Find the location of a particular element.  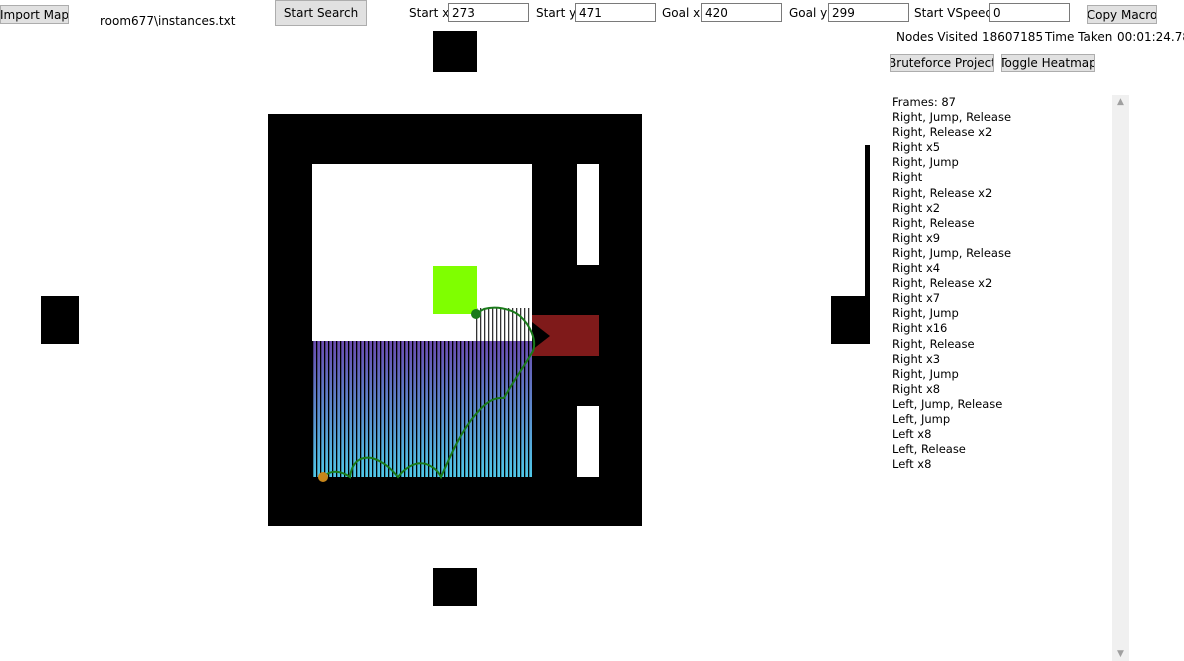

hazard-ledge-upper is located at coordinates (554, 312).